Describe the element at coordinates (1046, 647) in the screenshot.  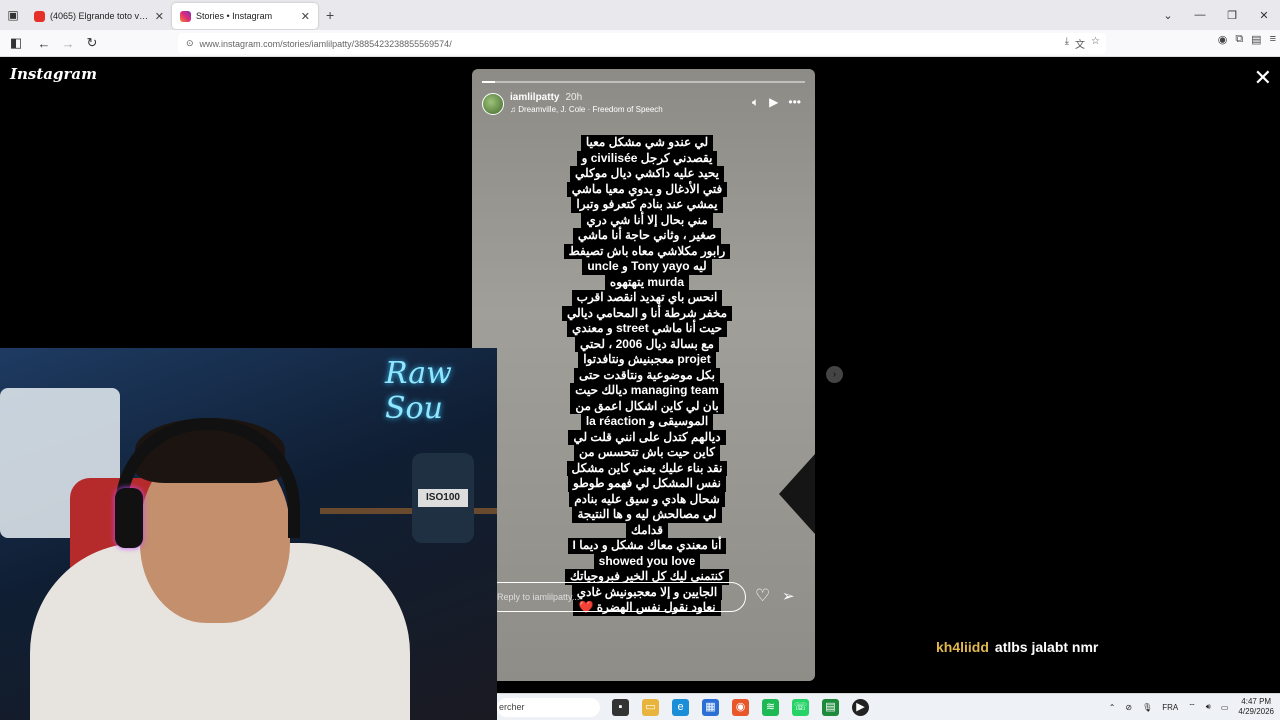
I see `chat-text: atlbs jalabt nmr` at that location.